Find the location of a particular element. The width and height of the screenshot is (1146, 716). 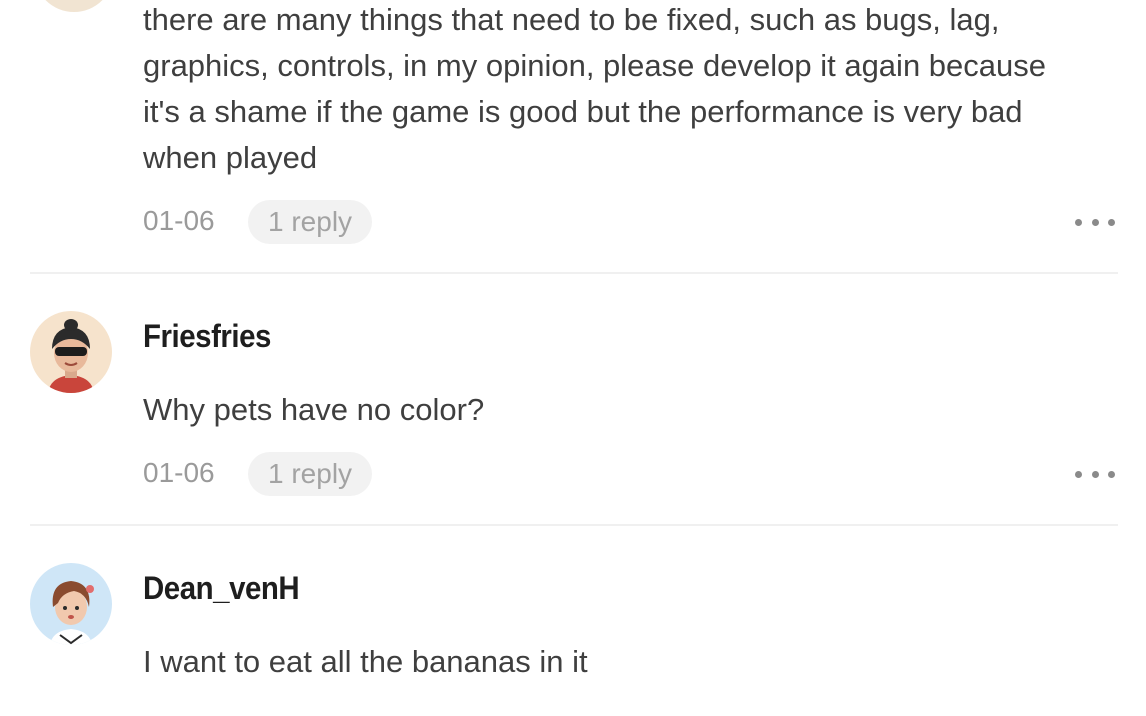

comment-text: I want to eat all the bananas in it is located at coordinates (365, 661).